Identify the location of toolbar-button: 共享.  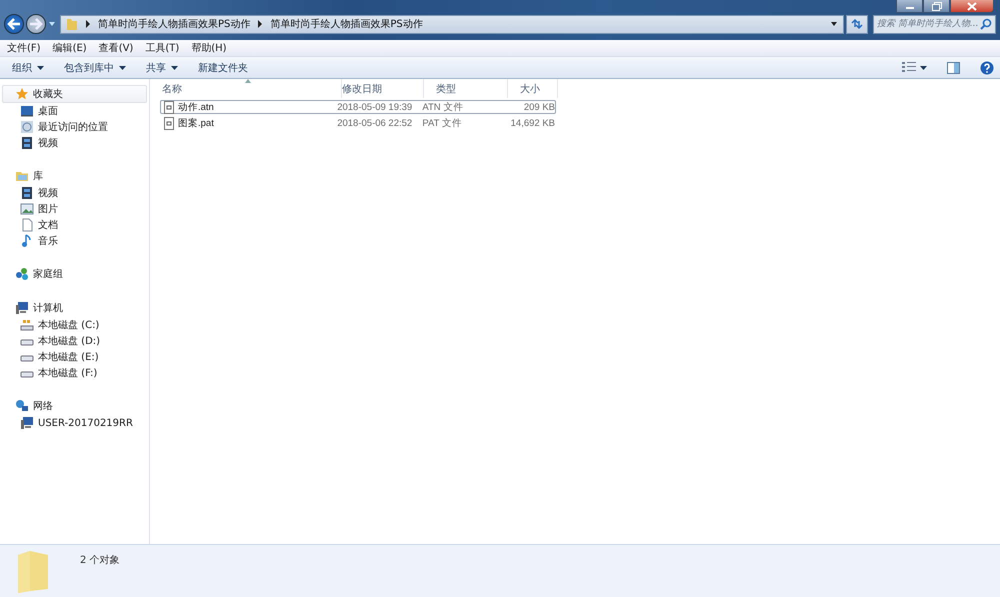
(162, 67).